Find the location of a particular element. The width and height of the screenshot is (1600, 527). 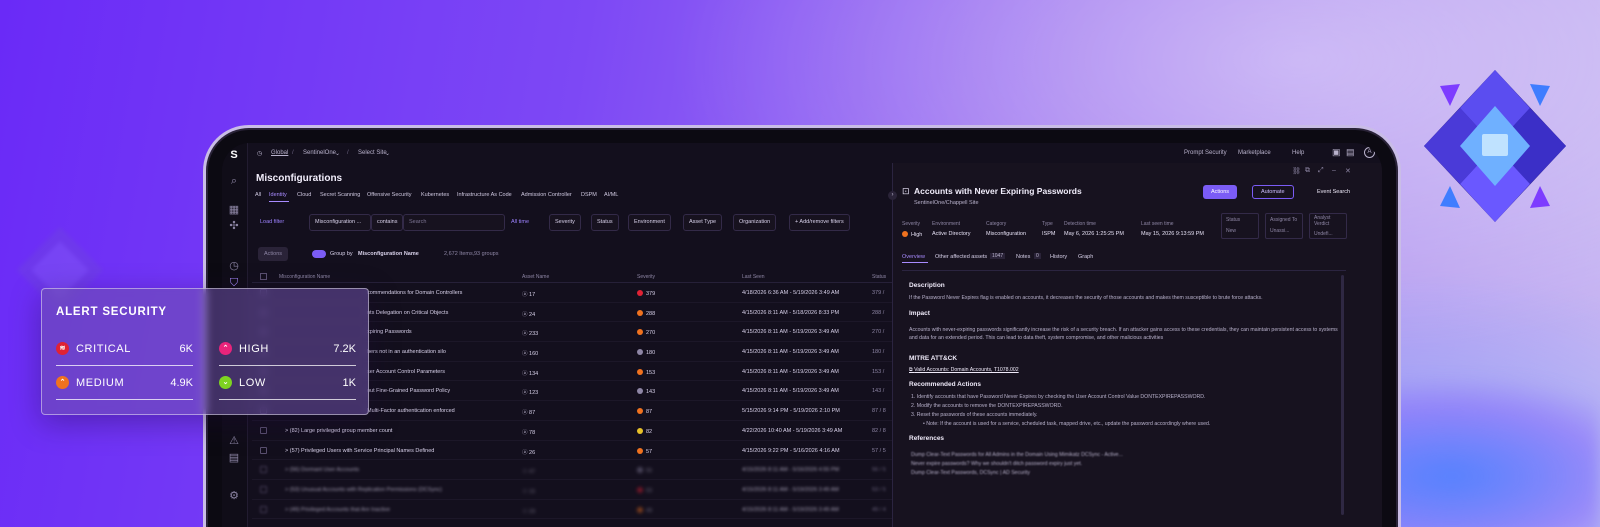

misconfiguration-name: Multi-Factor authentication enforced is located at coordinates (411, 411).